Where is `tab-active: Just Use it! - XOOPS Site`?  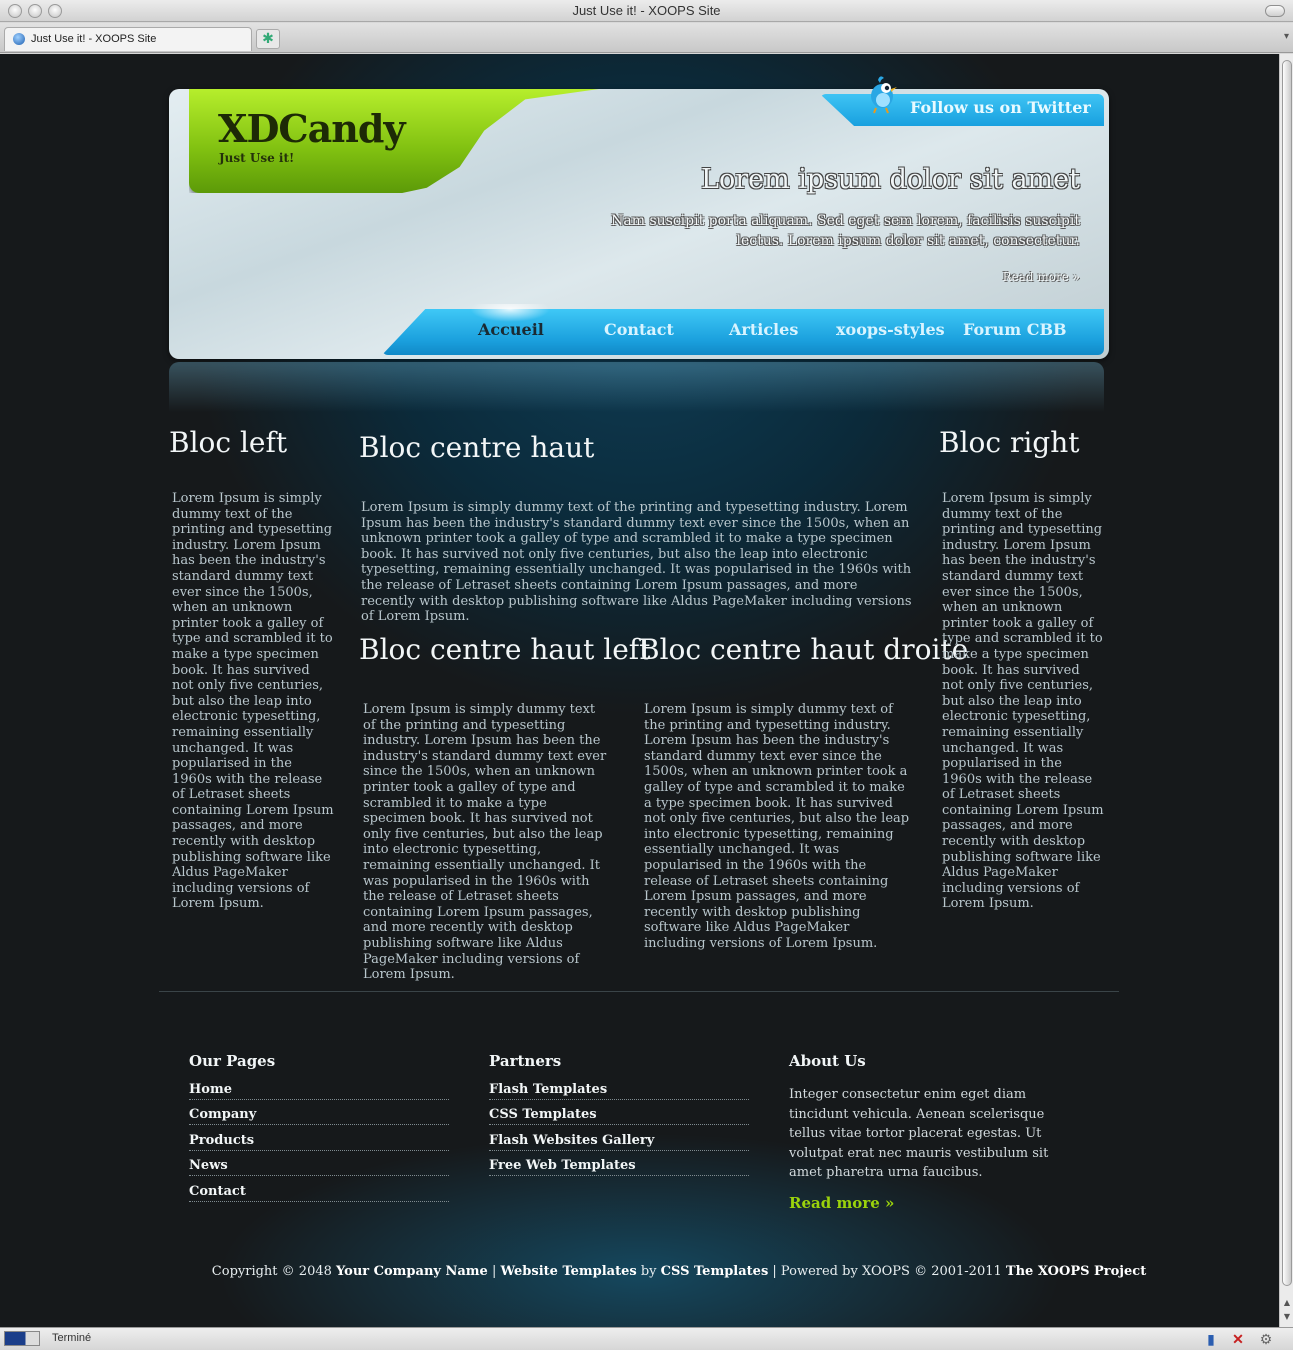
tab-active: Just Use it! - XOOPS Site is located at coordinates (128, 39).